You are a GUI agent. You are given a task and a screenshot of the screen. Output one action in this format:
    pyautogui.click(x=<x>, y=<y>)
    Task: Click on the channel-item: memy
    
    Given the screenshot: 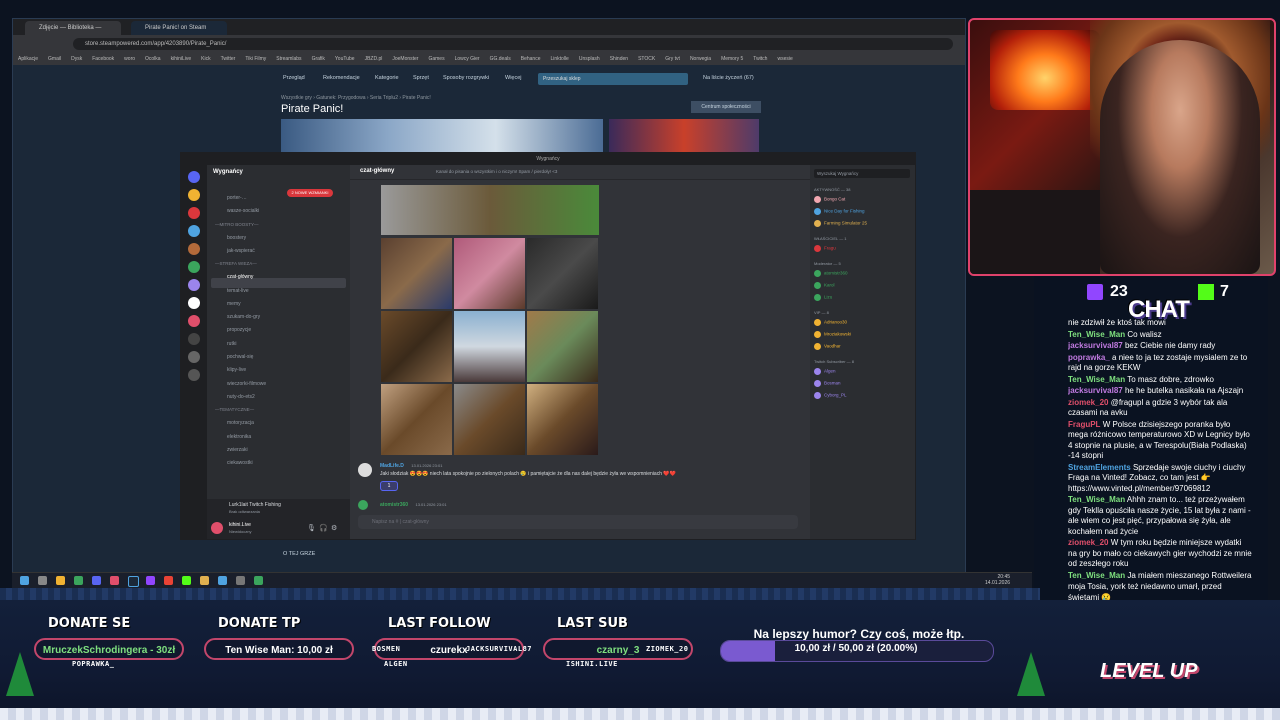 What is the action you would take?
    pyautogui.click(x=228, y=304)
    